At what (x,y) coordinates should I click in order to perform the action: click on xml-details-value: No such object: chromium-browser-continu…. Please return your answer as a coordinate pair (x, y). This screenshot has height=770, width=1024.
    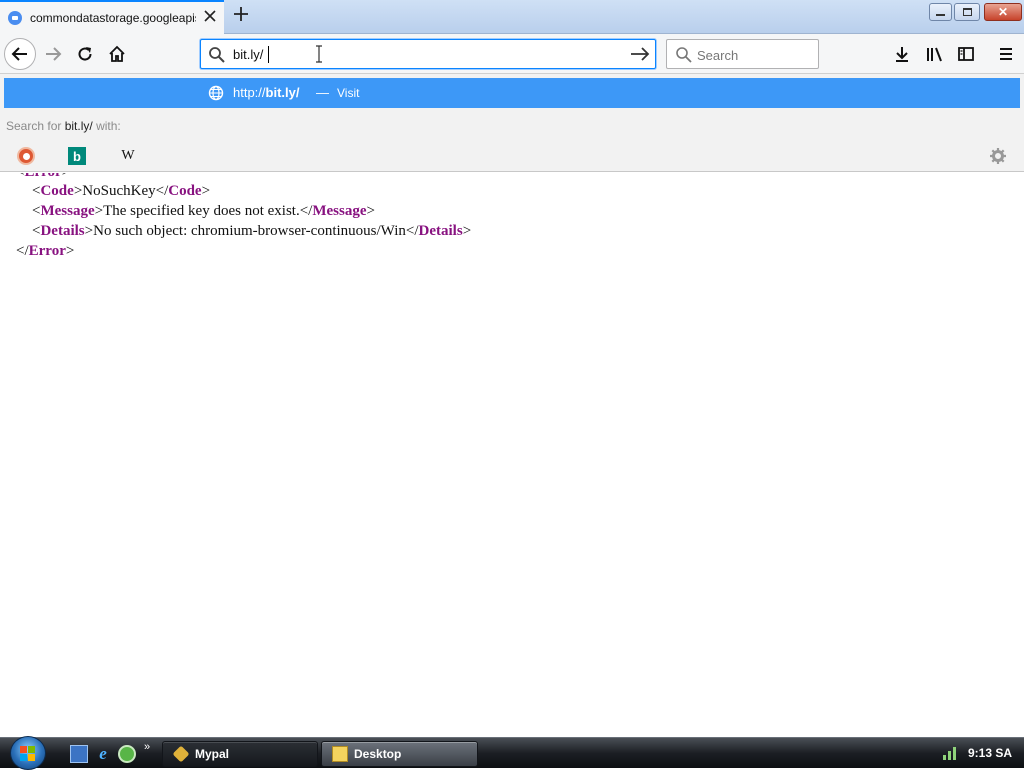
    Looking at the image, I should click on (249, 231).